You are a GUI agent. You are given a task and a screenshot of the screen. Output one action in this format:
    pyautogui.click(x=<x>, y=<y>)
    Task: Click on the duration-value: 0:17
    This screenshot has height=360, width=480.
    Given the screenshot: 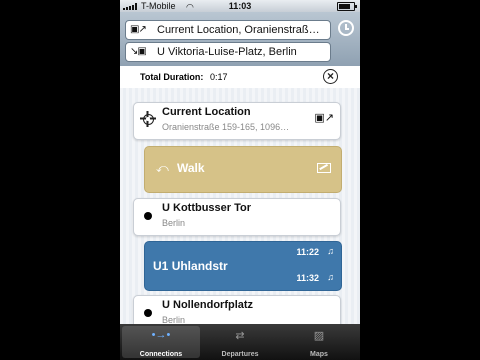 What is the action you would take?
    pyautogui.click(x=219, y=77)
    